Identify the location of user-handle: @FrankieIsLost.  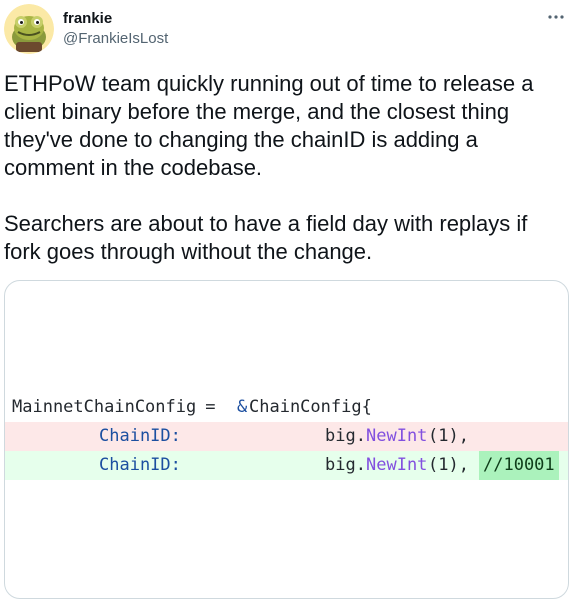
(115, 39).